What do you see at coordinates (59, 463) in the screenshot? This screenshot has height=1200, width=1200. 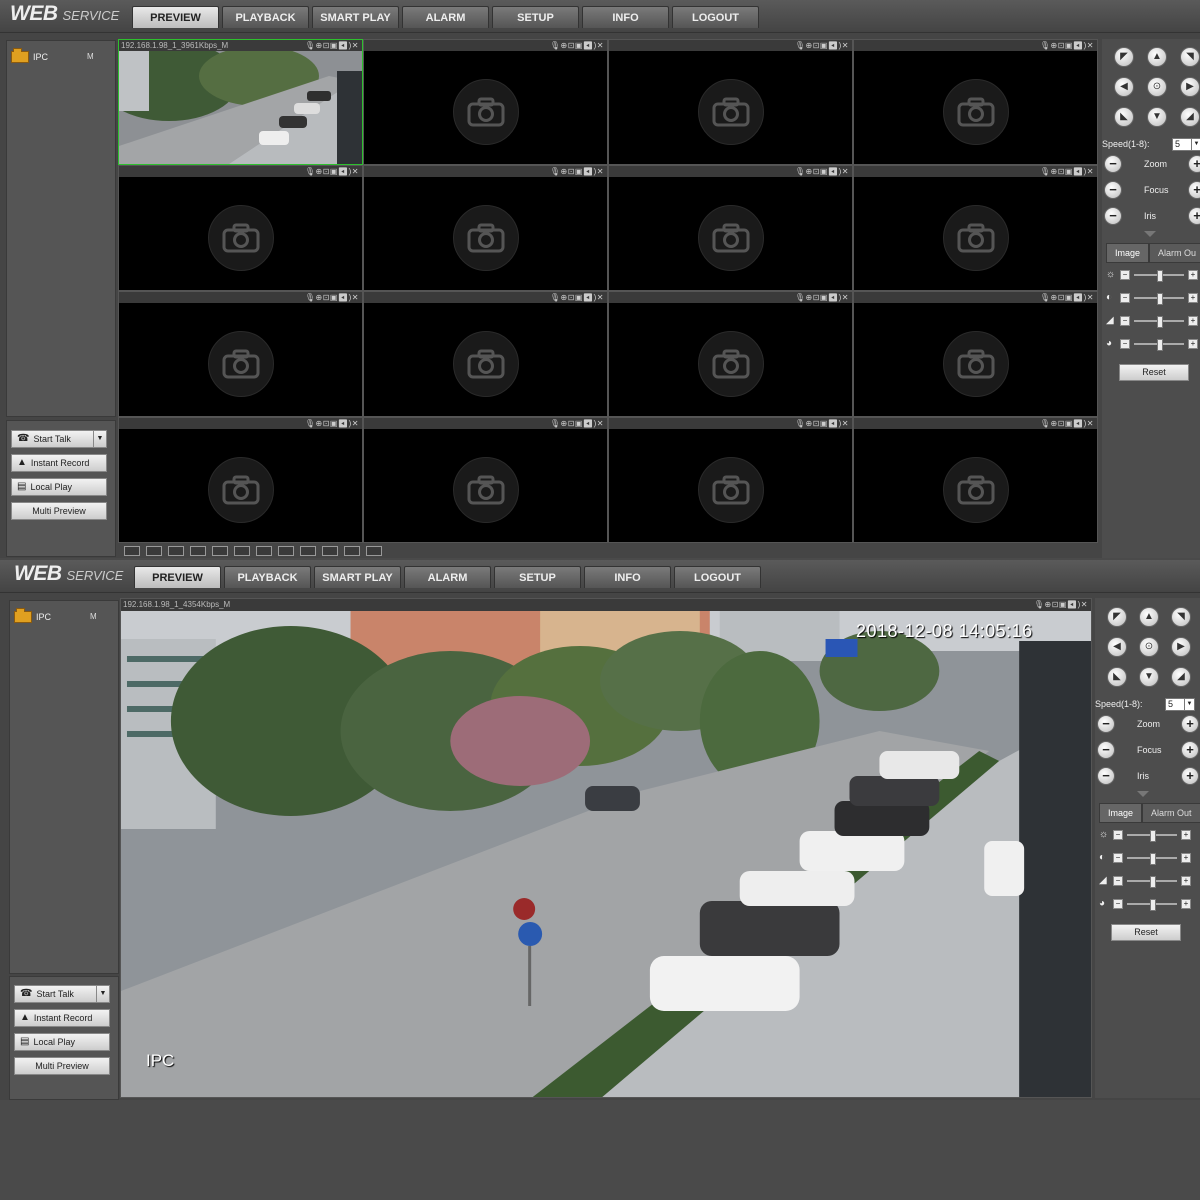 I see `instant-record-button: ▲ Instant Record` at bounding box center [59, 463].